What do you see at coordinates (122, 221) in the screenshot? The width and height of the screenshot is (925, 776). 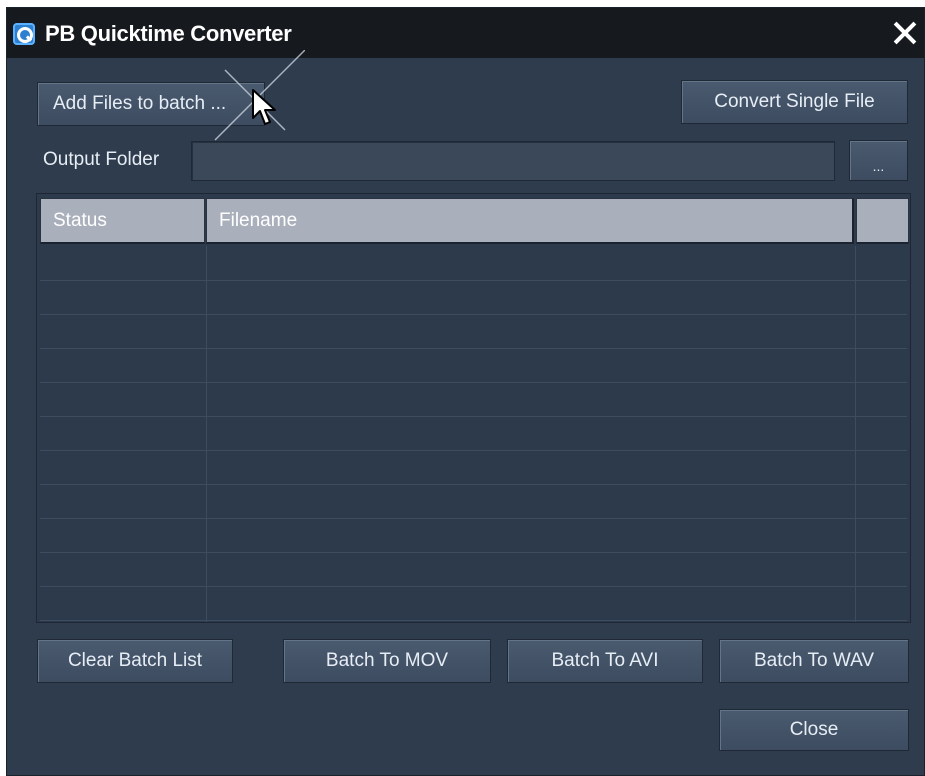 I see `column-header-status: Status` at bounding box center [122, 221].